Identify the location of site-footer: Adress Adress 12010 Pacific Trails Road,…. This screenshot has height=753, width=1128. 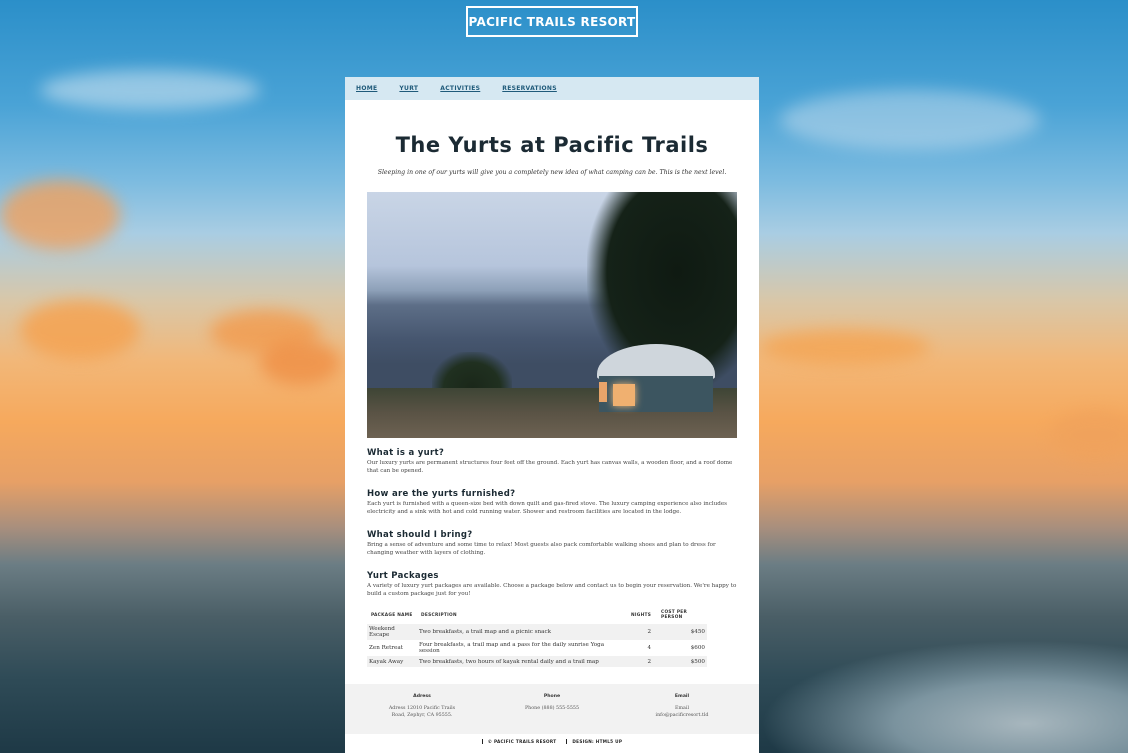
(552, 709).